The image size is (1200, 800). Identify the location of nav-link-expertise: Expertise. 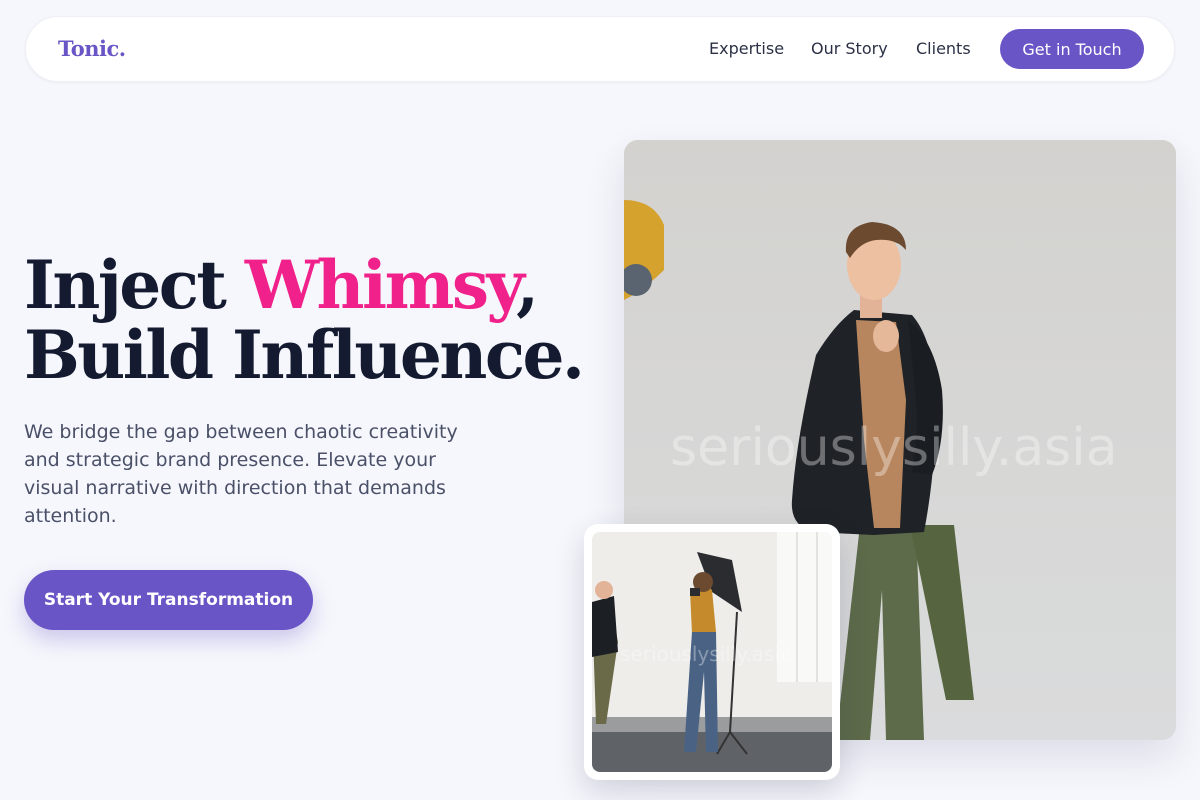
(746, 48).